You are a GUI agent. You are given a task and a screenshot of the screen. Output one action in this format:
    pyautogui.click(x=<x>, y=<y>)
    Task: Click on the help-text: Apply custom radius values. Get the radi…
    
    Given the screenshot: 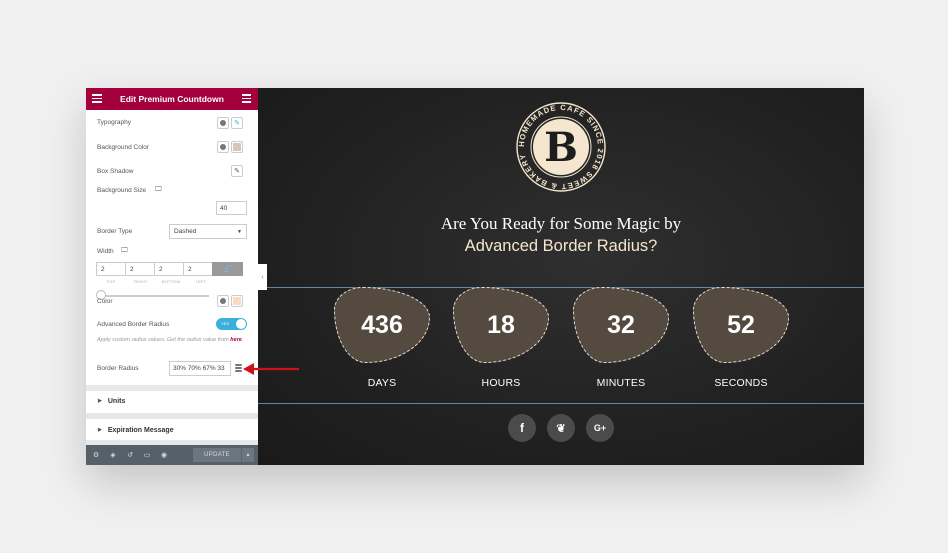 What is the action you would take?
    pyautogui.click(x=172, y=340)
    